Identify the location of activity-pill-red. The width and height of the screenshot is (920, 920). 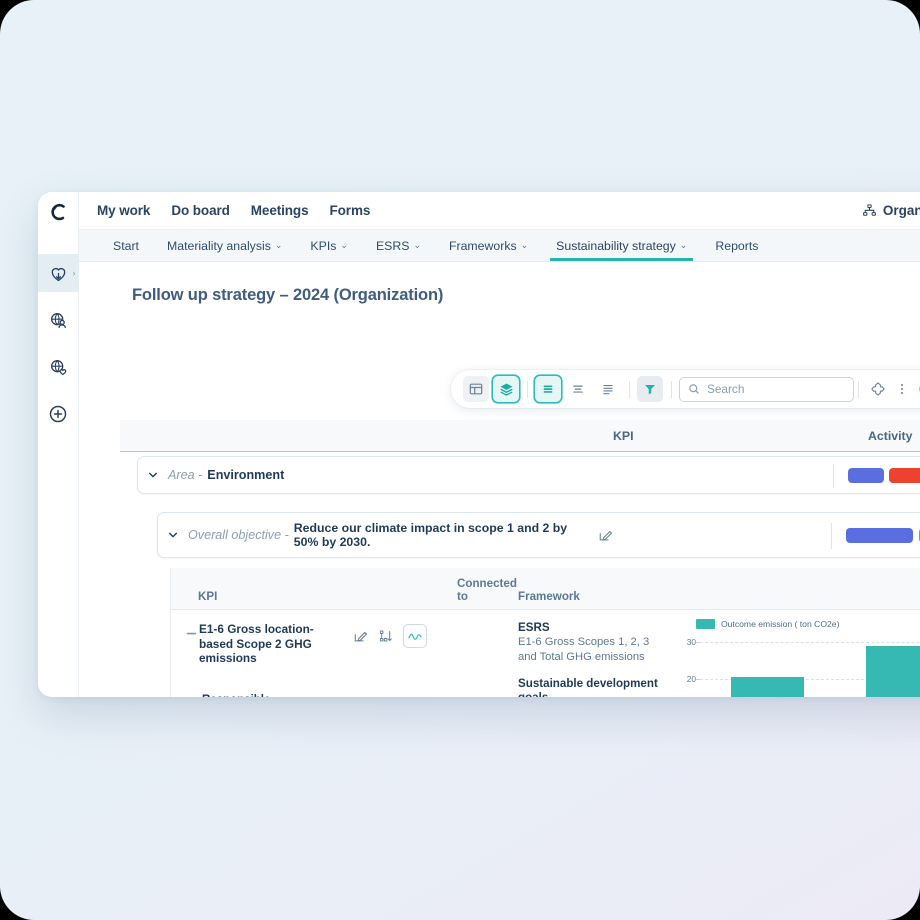
(904, 475).